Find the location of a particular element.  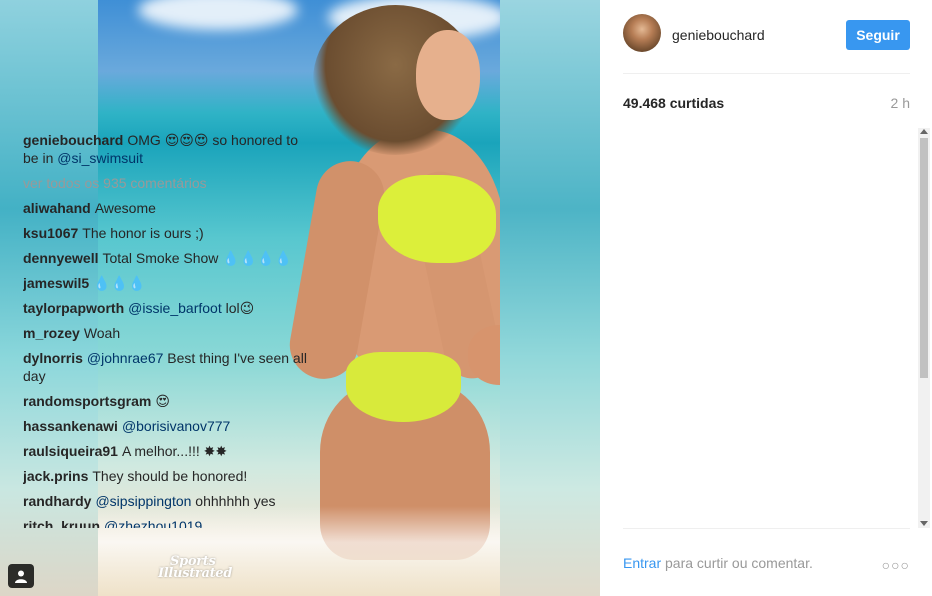

post-time: 2 h is located at coordinates (900, 103).